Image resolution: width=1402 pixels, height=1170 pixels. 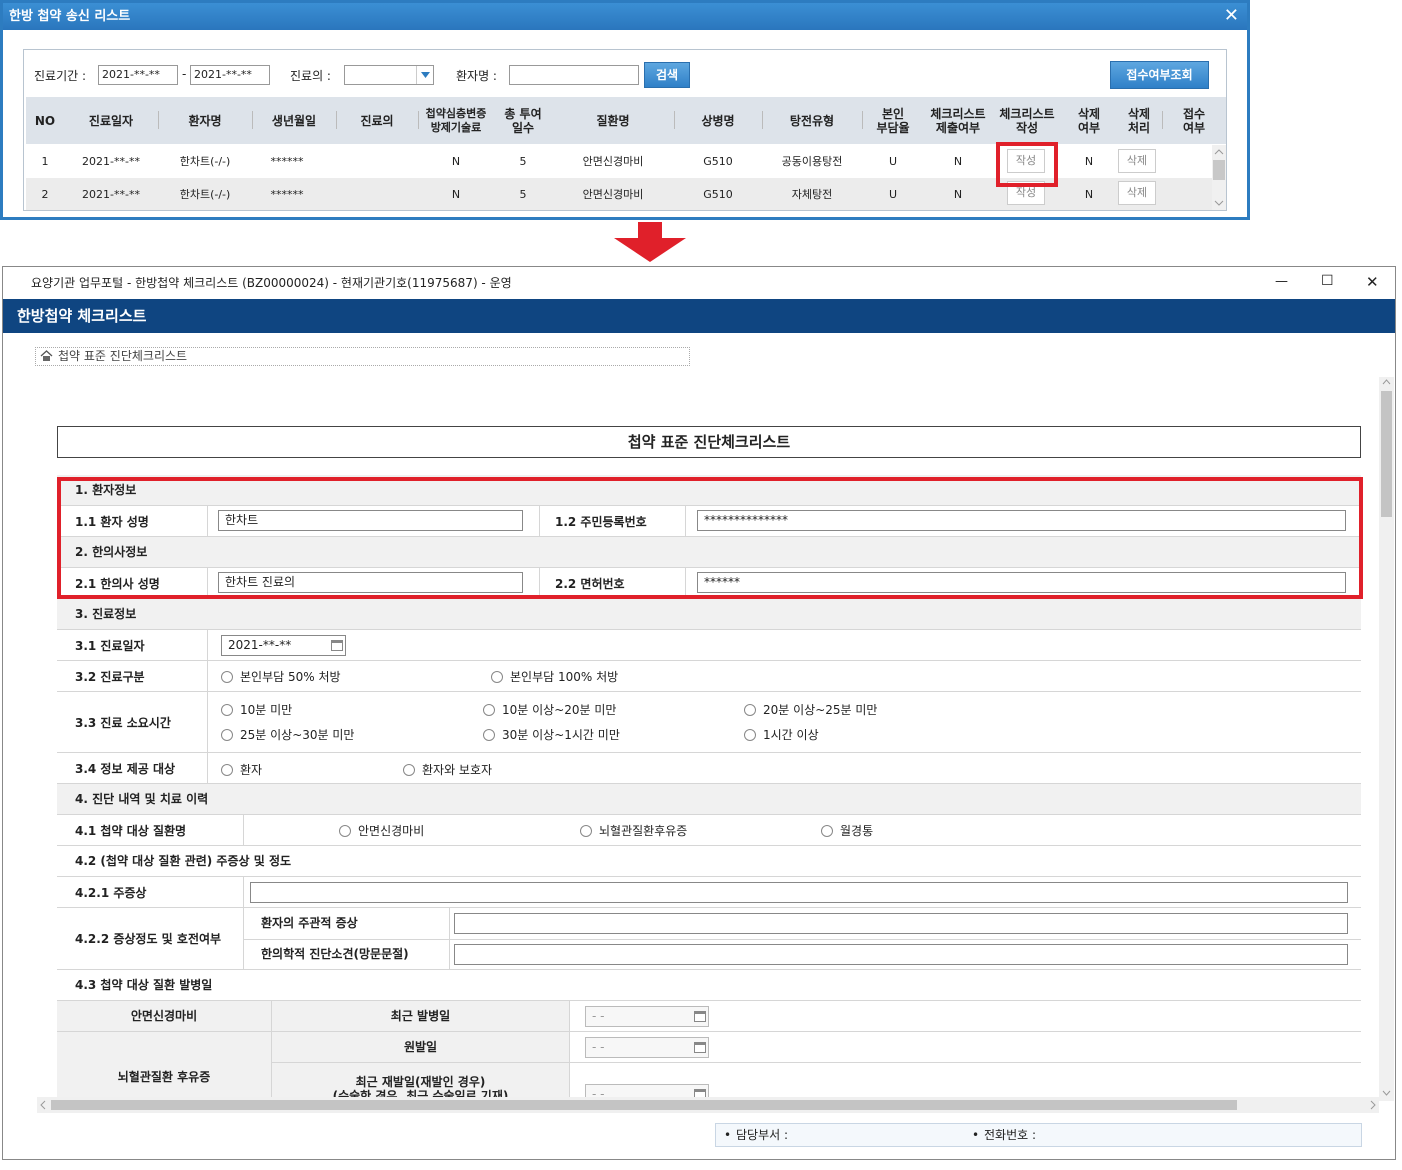 What do you see at coordinates (564, 677) in the screenshot?
I see `option-100: 본인부담 100% 처방` at bounding box center [564, 677].